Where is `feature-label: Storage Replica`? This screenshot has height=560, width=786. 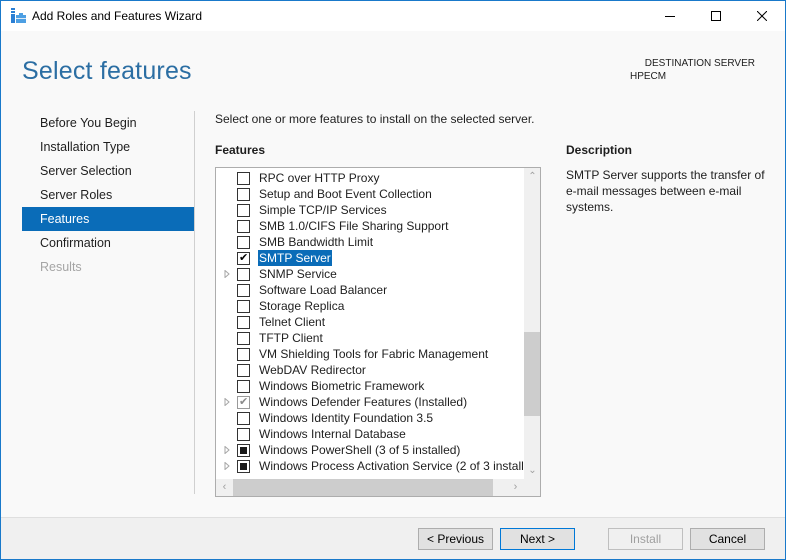
feature-label: Storage Replica is located at coordinates (301, 306).